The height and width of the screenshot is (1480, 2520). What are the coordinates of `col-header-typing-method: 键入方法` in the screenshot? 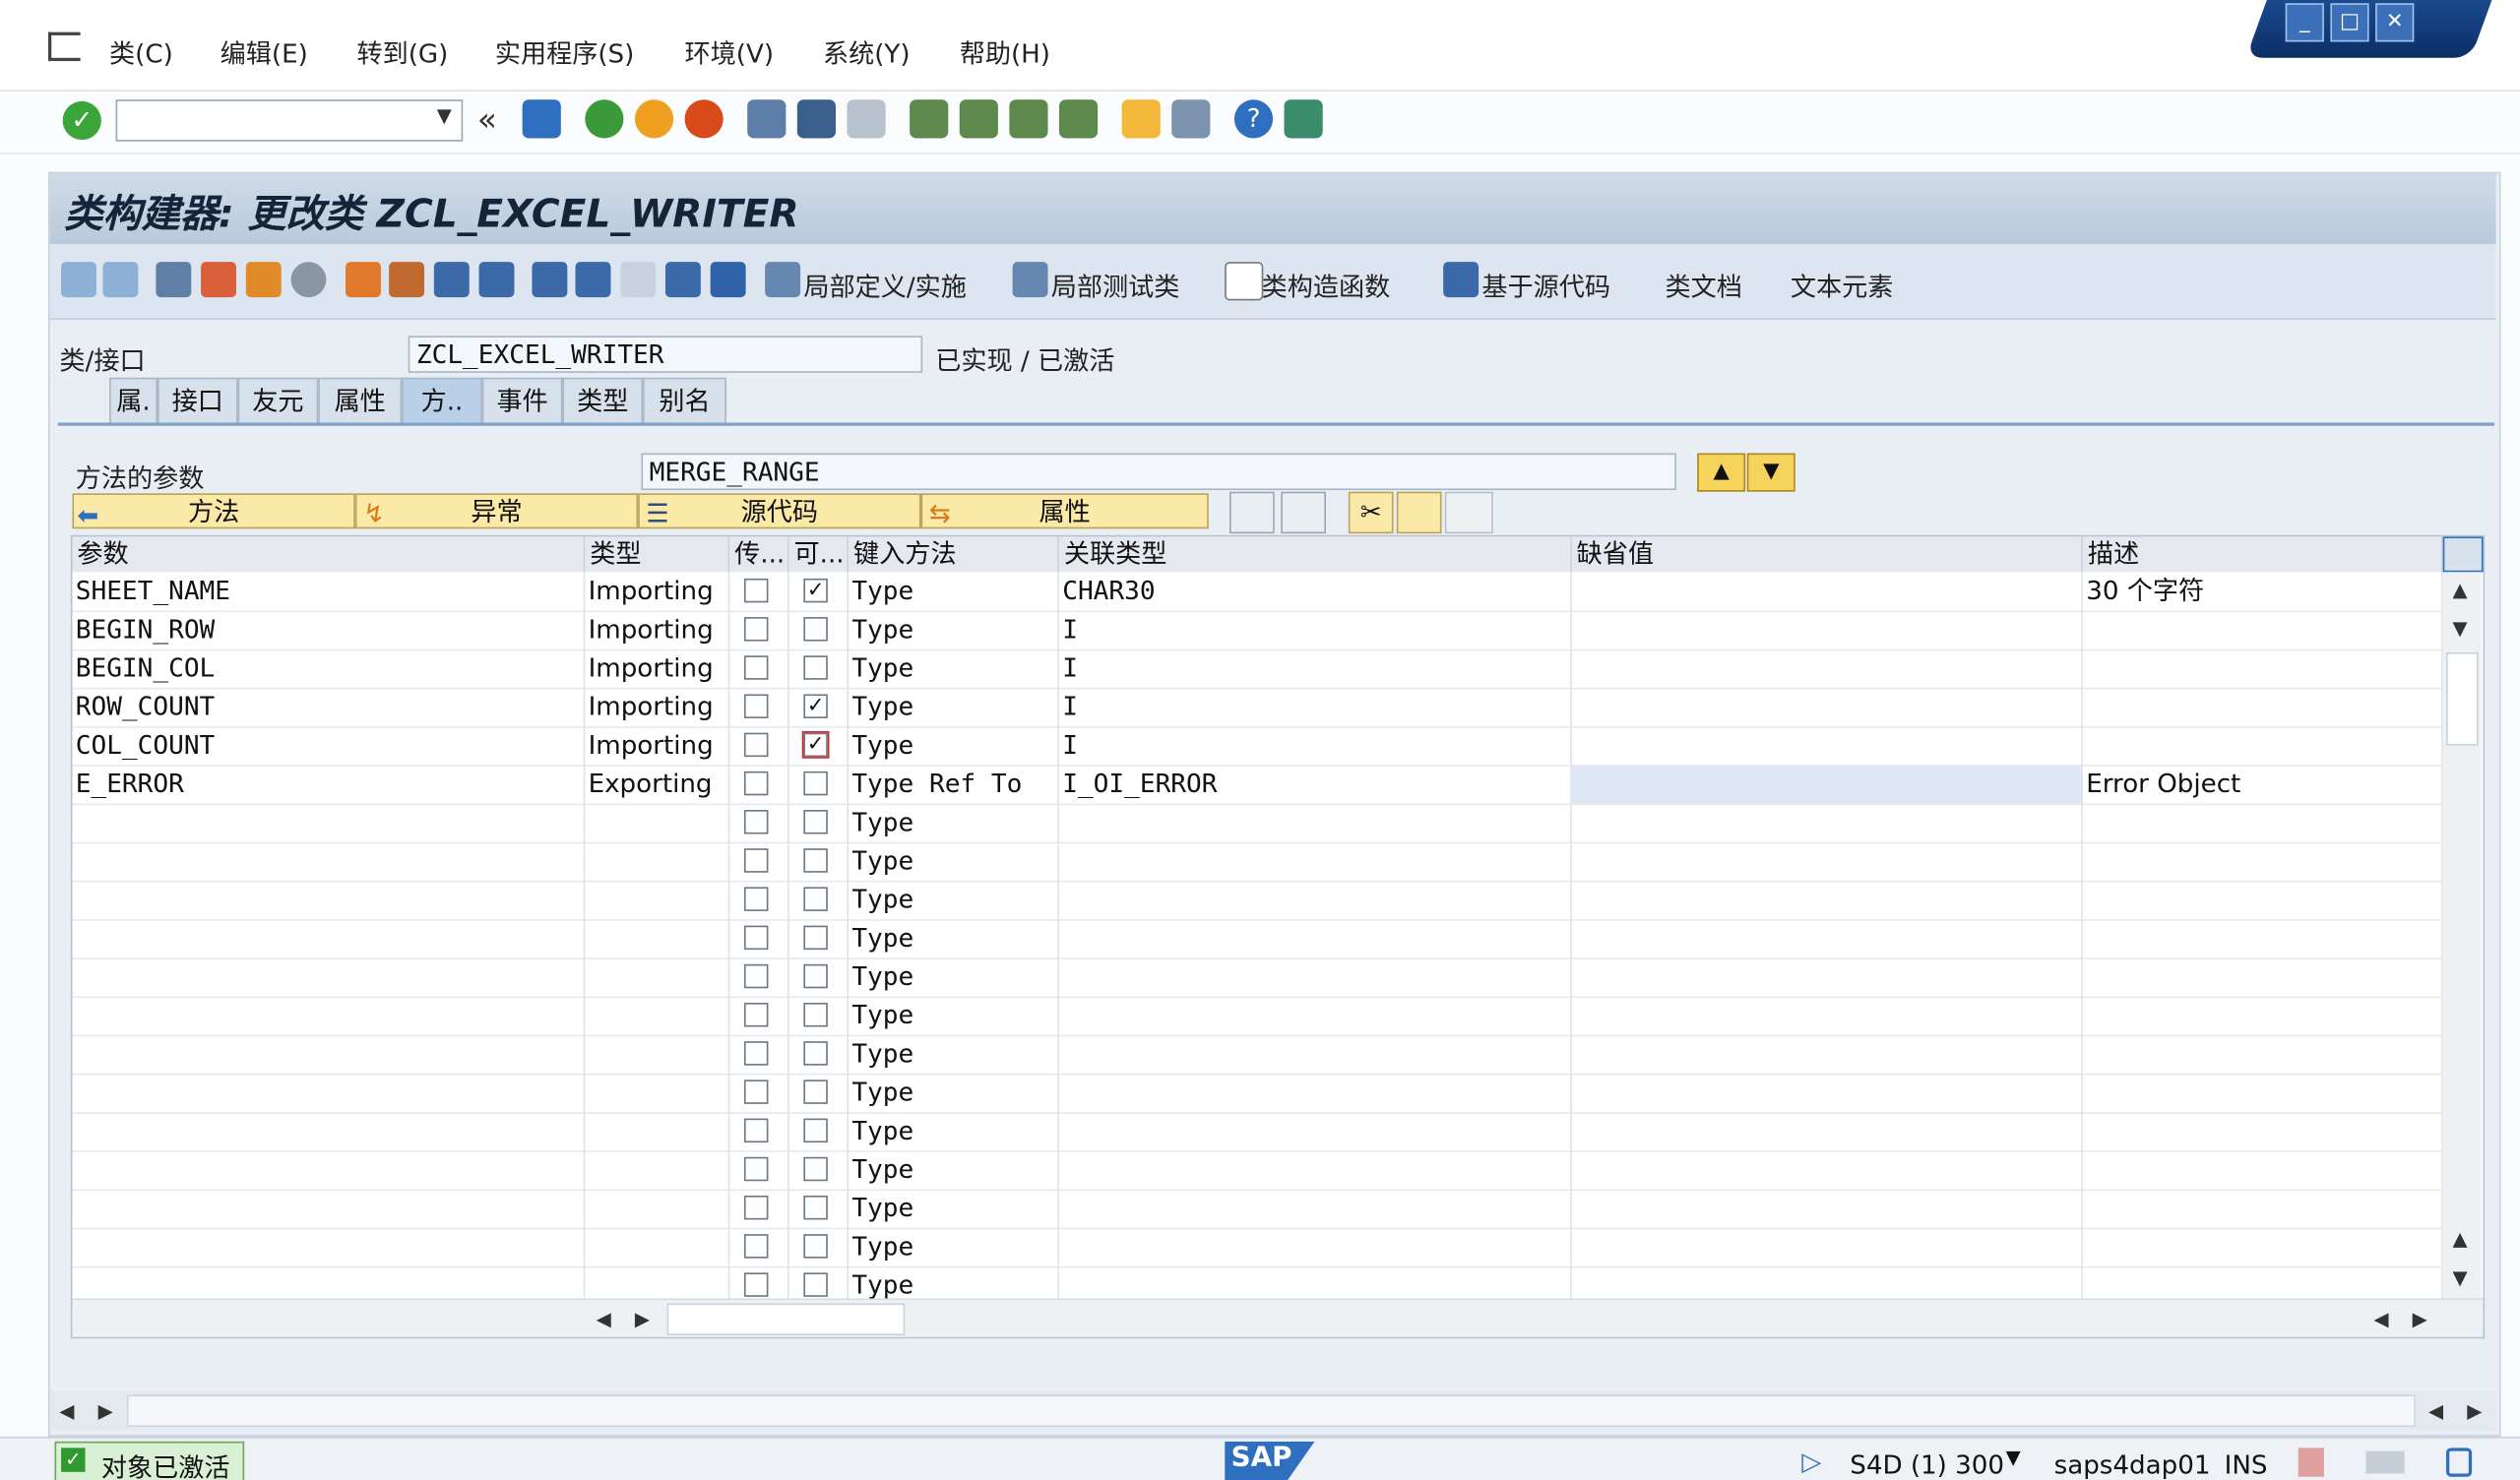 It's located at (954, 554).